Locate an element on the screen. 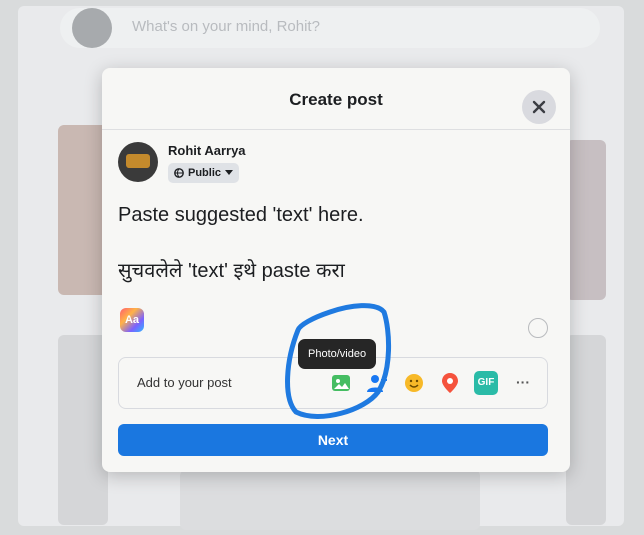  audience-selector: Public is located at coordinates (204, 173).